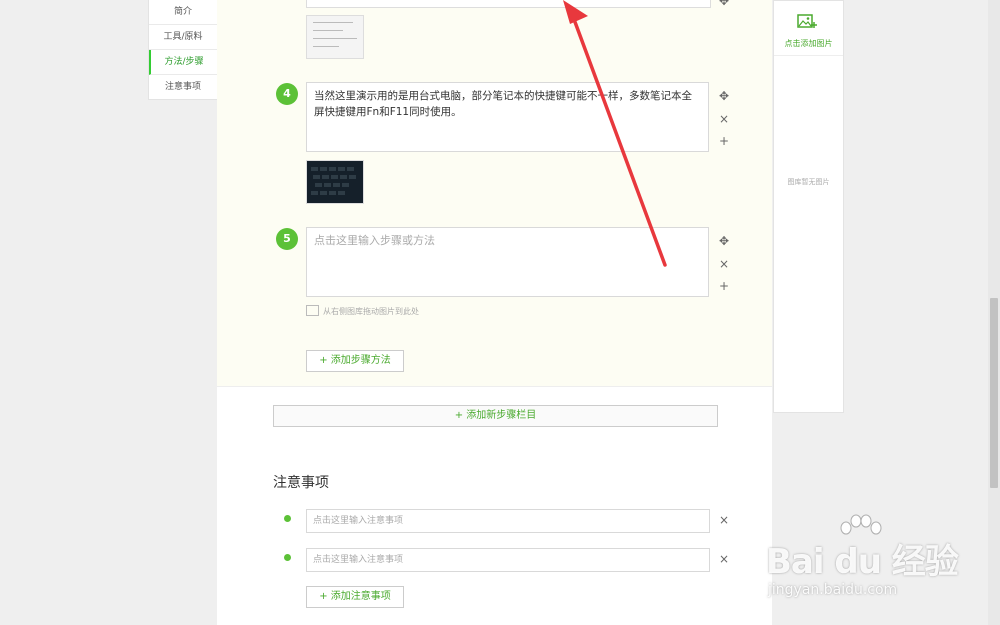 Image resolution: width=1000 pixels, height=625 pixels. What do you see at coordinates (355, 597) in the screenshot?
I see `add-note-button: + 添加注意事项` at bounding box center [355, 597].